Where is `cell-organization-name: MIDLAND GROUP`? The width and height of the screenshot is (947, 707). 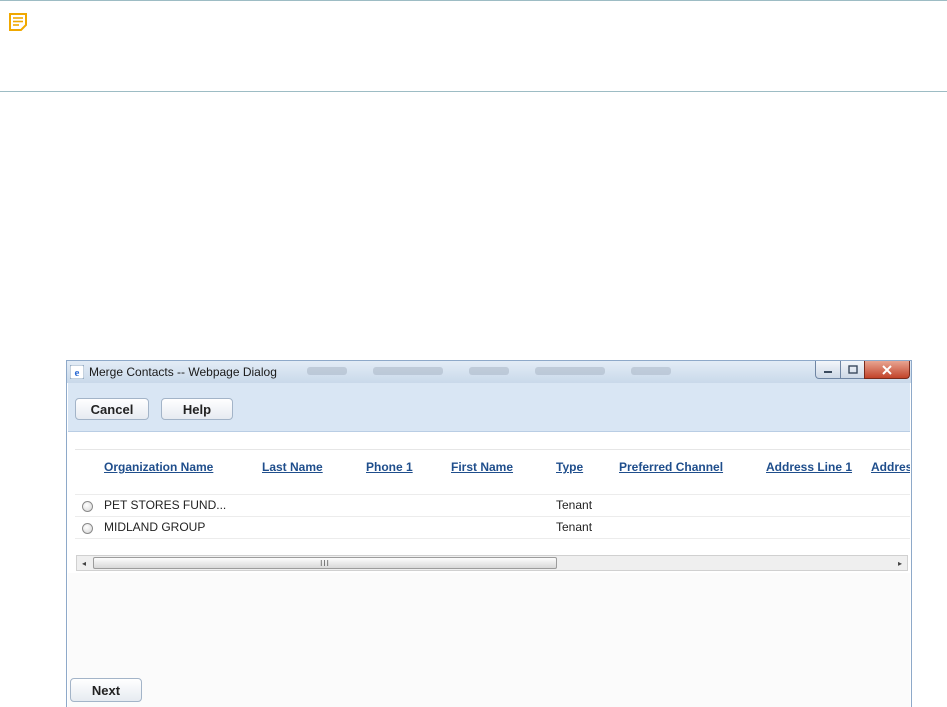
cell-organization-name: MIDLAND GROUP is located at coordinates (155, 527).